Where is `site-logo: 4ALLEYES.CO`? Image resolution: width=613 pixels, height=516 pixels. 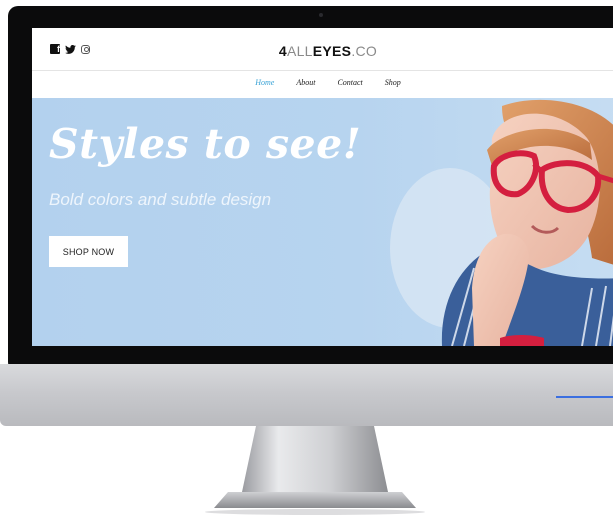 site-logo: 4ALLEYES.CO is located at coordinates (322, 51).